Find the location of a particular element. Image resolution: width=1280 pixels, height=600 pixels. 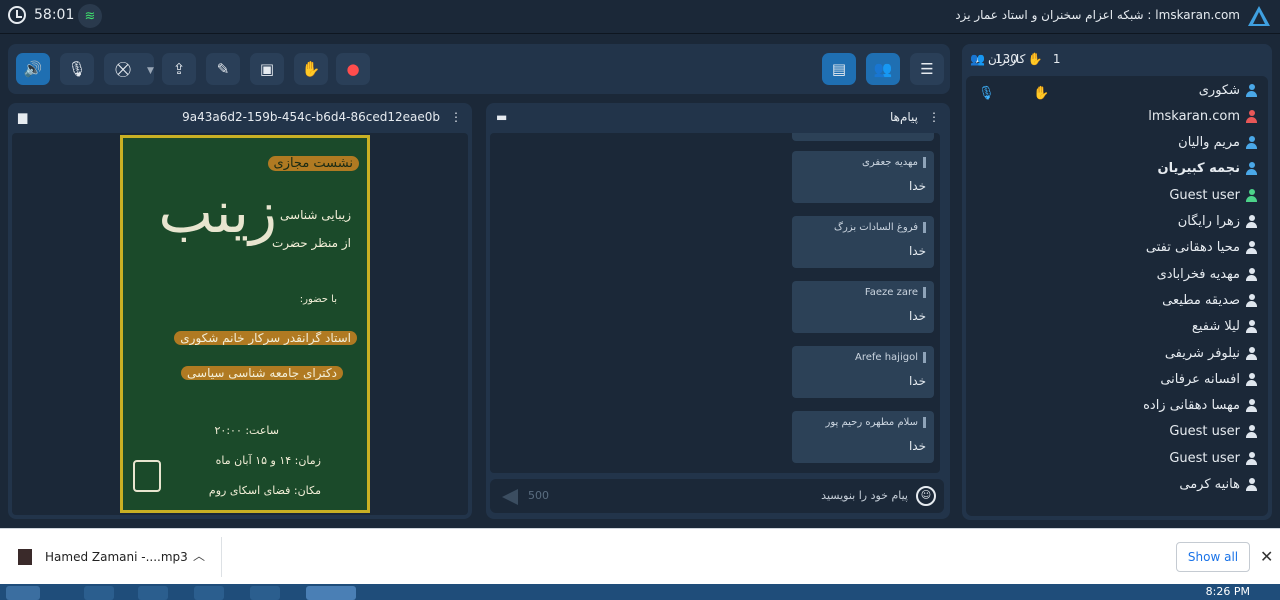

menu-icon: ☰ is located at coordinates (927, 69).